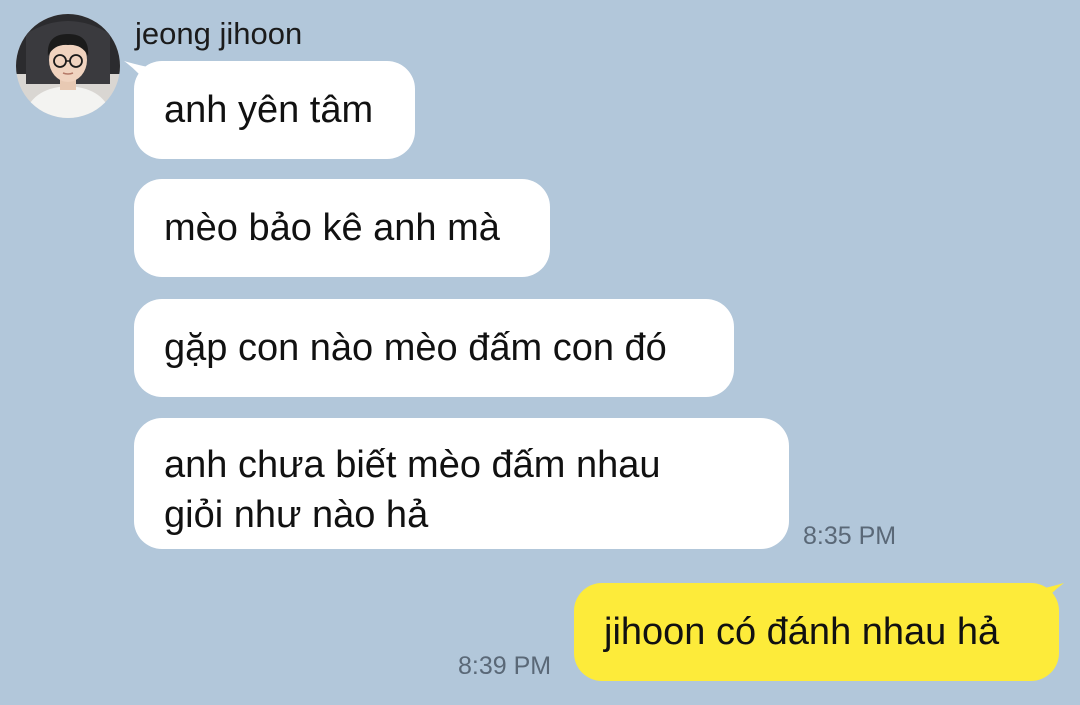 The width and height of the screenshot is (1080, 705). What do you see at coordinates (332, 228) in the screenshot?
I see `message-text: mèo bảo kê anh mà` at bounding box center [332, 228].